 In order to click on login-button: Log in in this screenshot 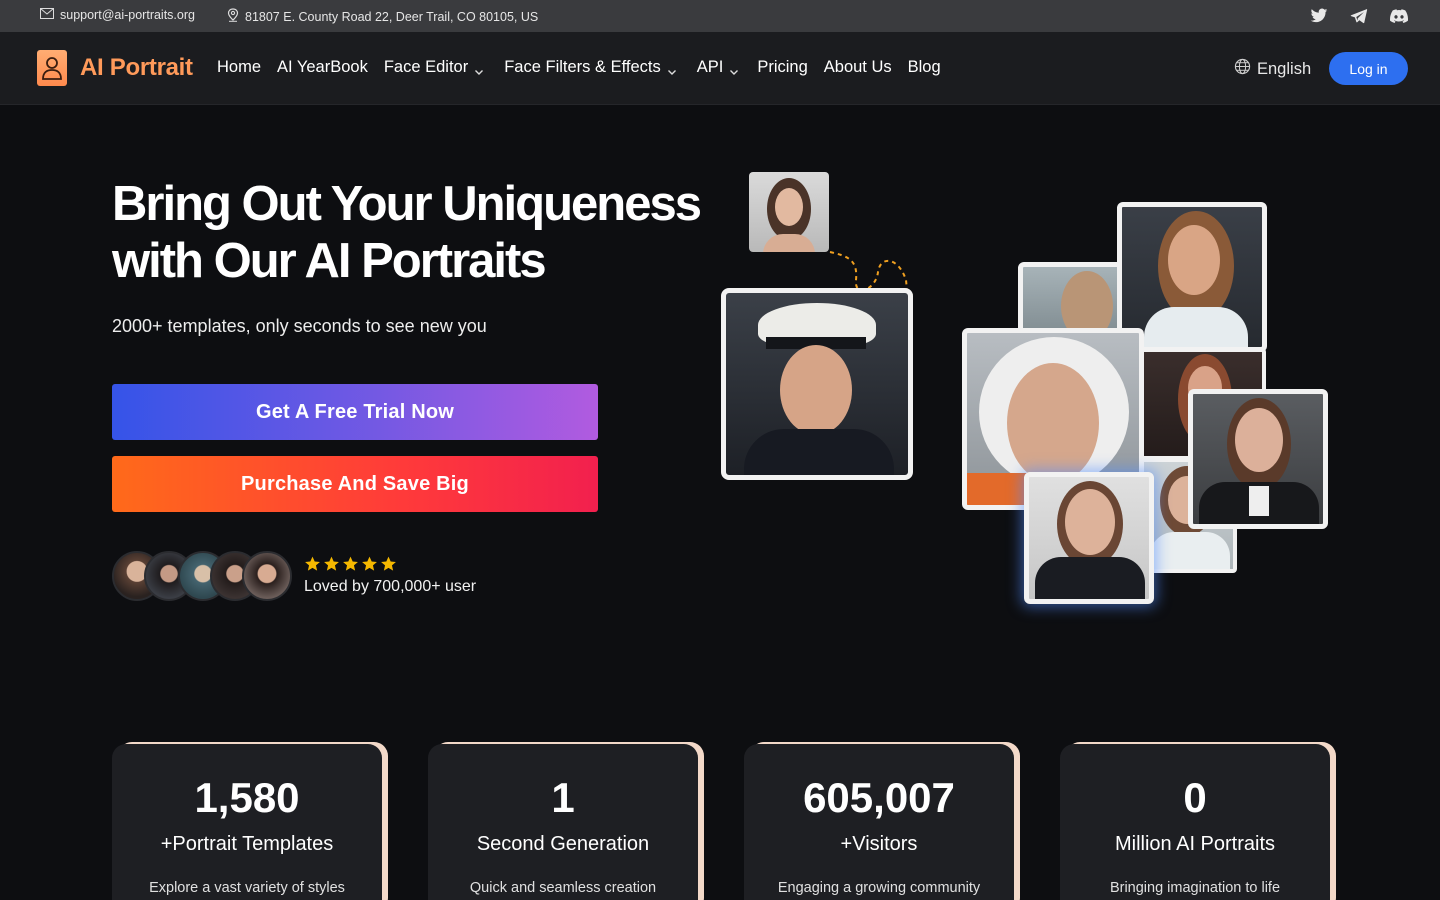, I will do `click(1368, 68)`.